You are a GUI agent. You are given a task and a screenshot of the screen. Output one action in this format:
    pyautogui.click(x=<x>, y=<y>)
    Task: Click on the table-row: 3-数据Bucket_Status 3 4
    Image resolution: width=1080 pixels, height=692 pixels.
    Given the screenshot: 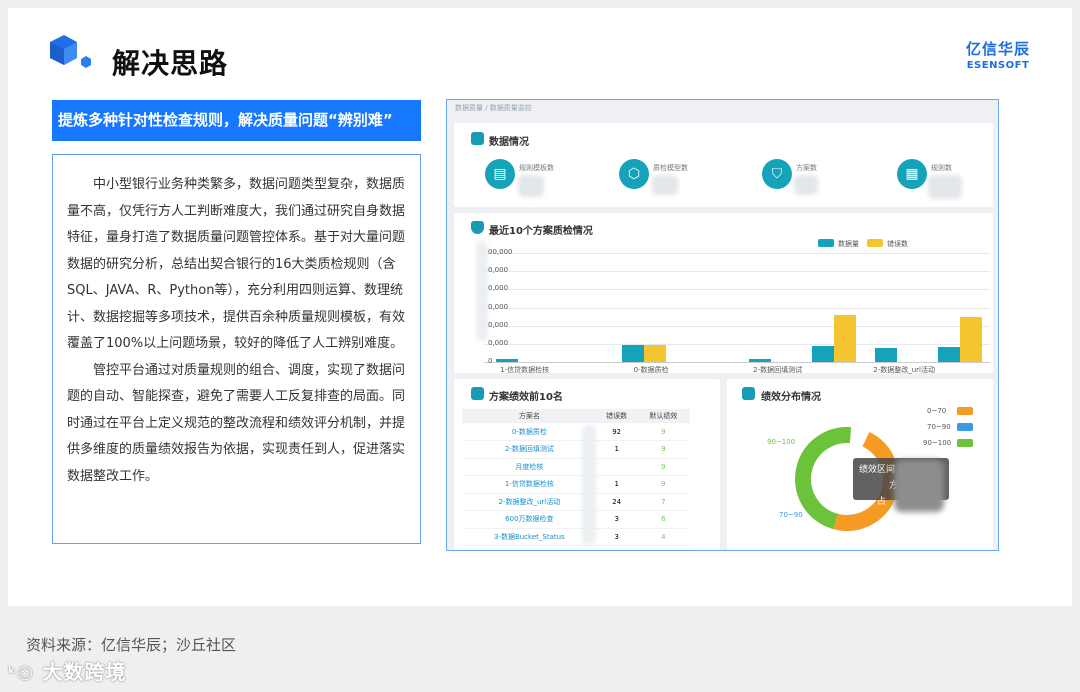 What is the action you would take?
    pyautogui.click(x=576, y=537)
    